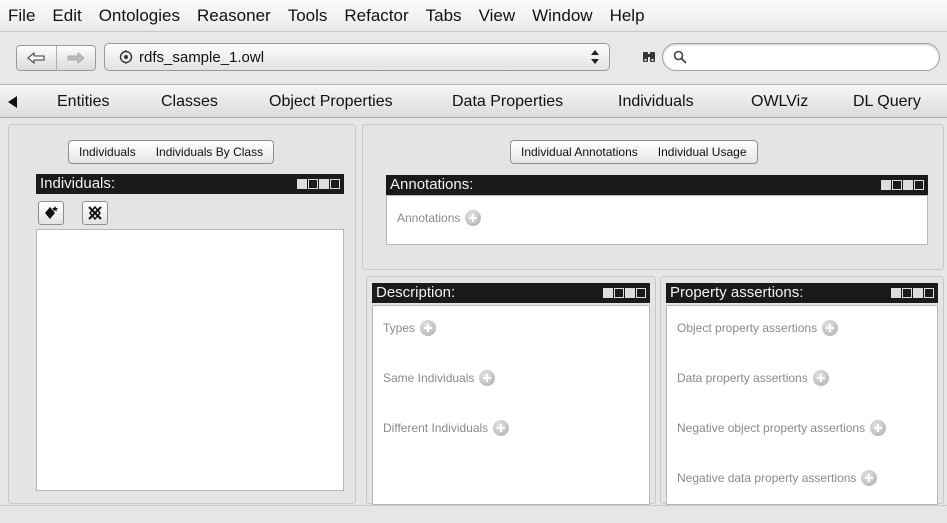  I want to click on delete-individual-icon, so click(95, 213).